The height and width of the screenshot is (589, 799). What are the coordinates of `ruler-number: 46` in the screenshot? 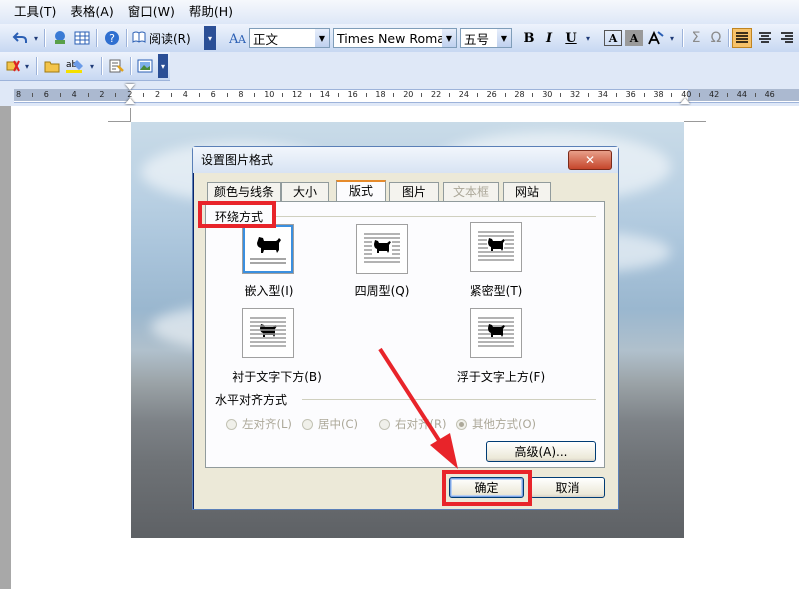 It's located at (769, 94).